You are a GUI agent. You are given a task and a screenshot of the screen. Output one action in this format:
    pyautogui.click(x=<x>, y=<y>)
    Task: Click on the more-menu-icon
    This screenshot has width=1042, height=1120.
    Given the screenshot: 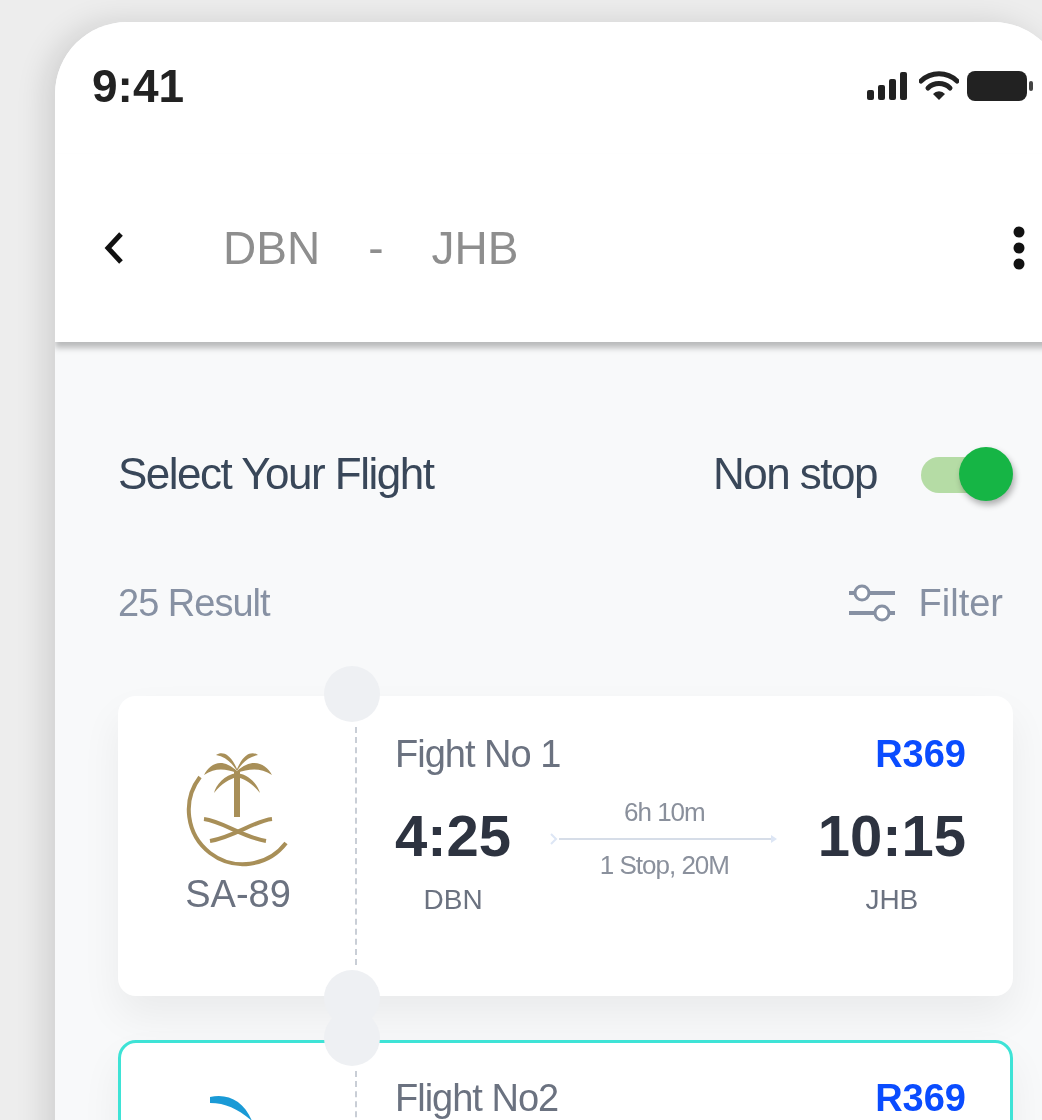 What is the action you would take?
    pyautogui.click(x=1019, y=248)
    